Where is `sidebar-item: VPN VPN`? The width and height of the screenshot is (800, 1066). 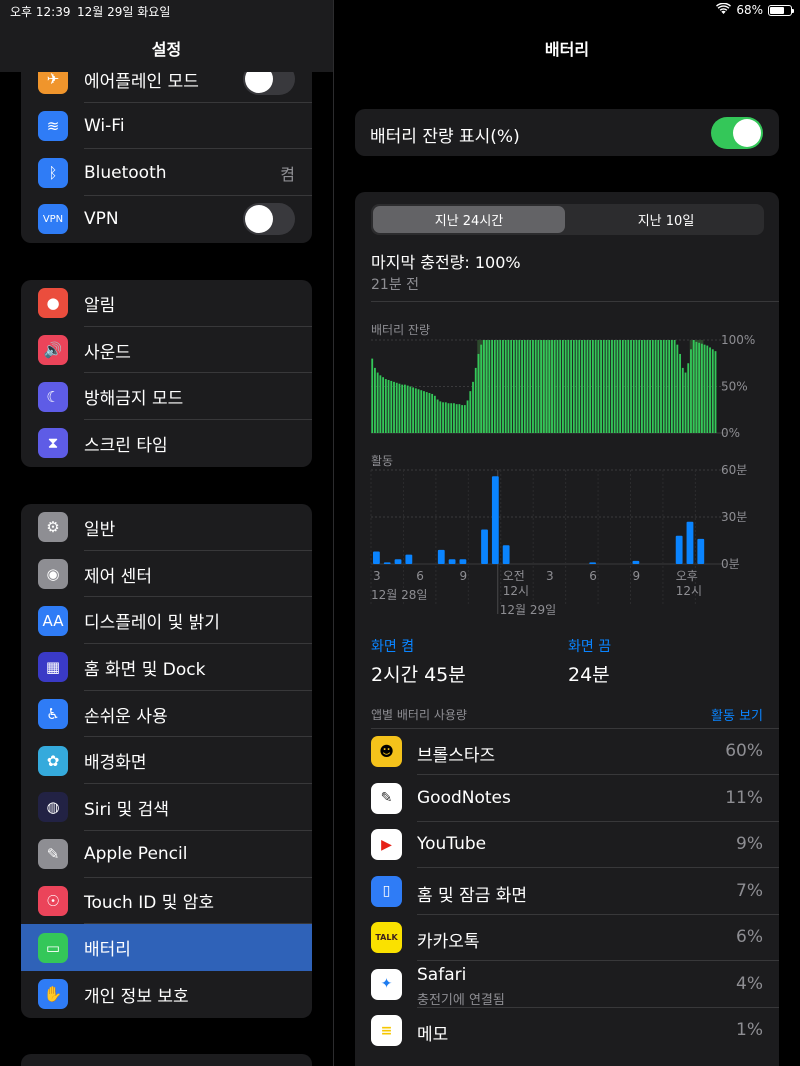
sidebar-item: VPN VPN is located at coordinates (166, 219).